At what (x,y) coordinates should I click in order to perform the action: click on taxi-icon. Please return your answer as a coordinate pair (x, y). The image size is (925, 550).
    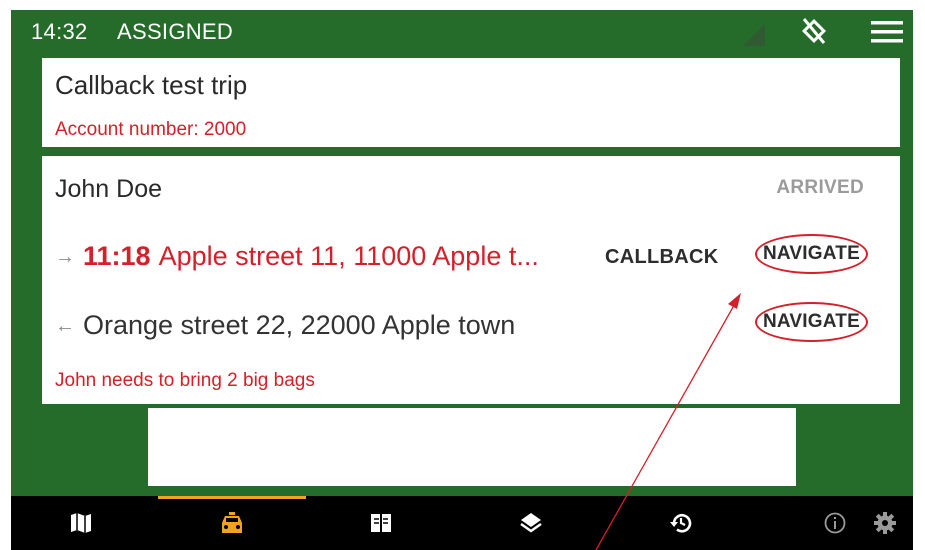
    Looking at the image, I should click on (232, 523).